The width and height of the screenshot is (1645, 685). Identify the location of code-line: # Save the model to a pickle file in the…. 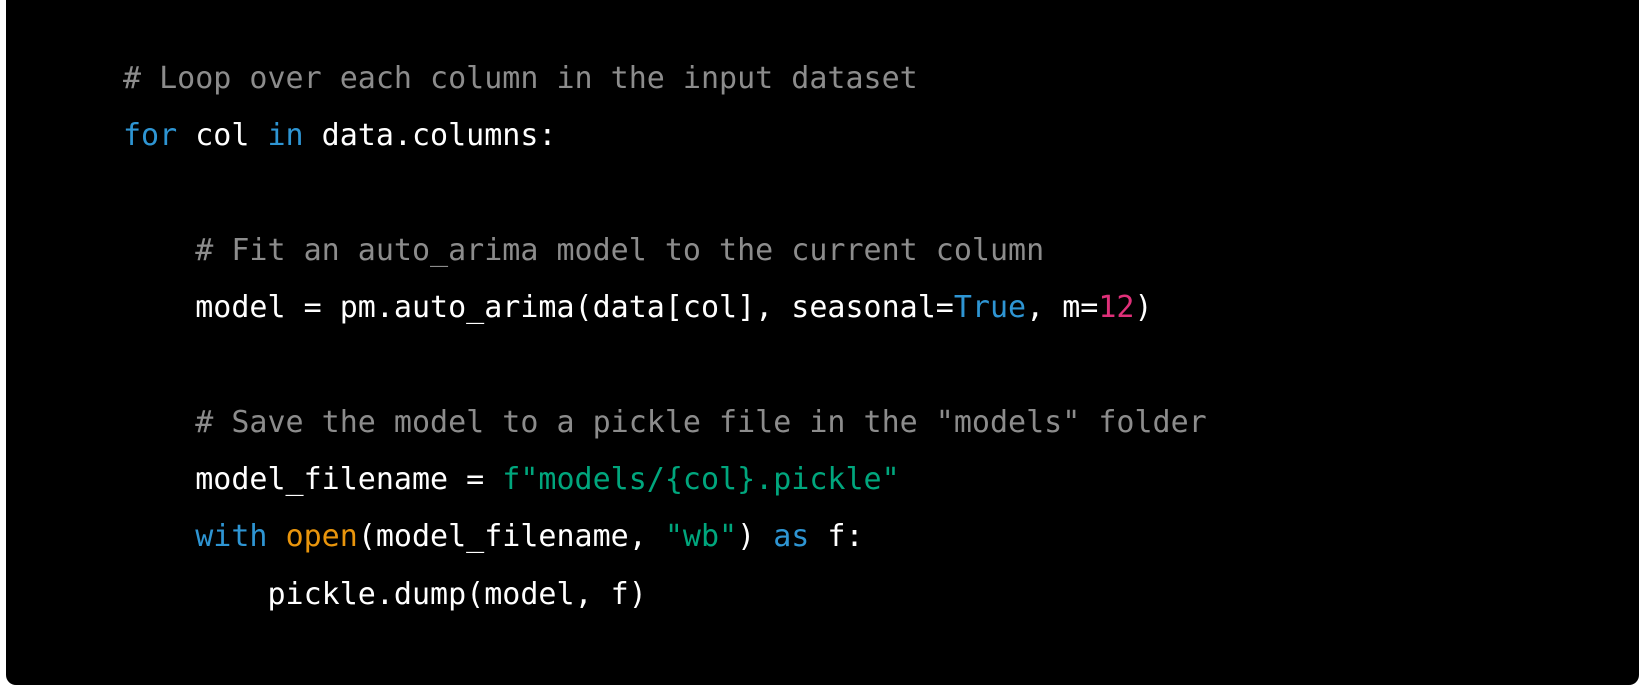
(665, 422).